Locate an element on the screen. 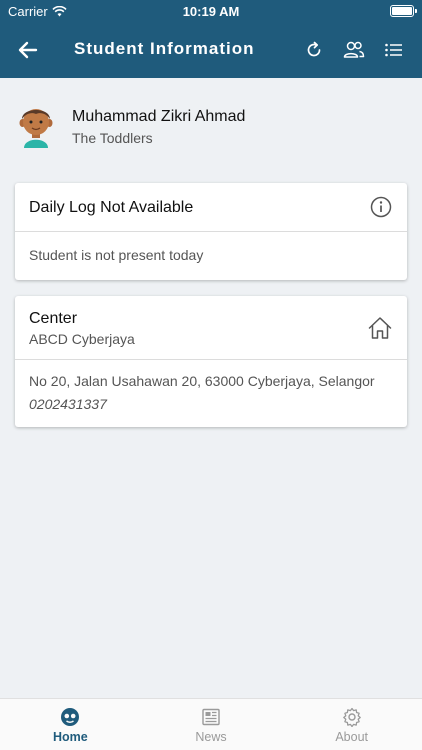 This screenshot has width=422, height=750. tab-about: About is located at coordinates (351, 724).